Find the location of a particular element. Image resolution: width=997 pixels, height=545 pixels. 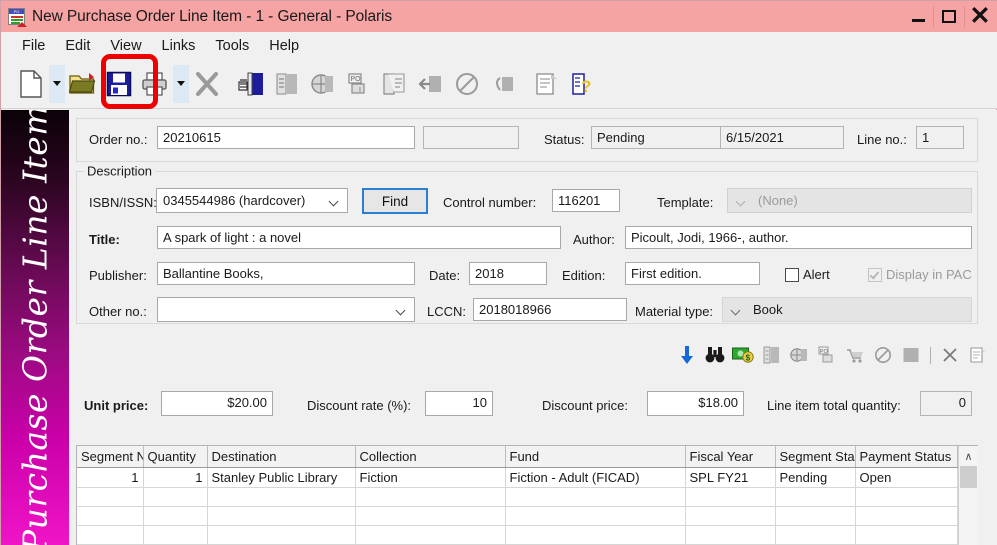

template-value: (None) is located at coordinates (778, 200).